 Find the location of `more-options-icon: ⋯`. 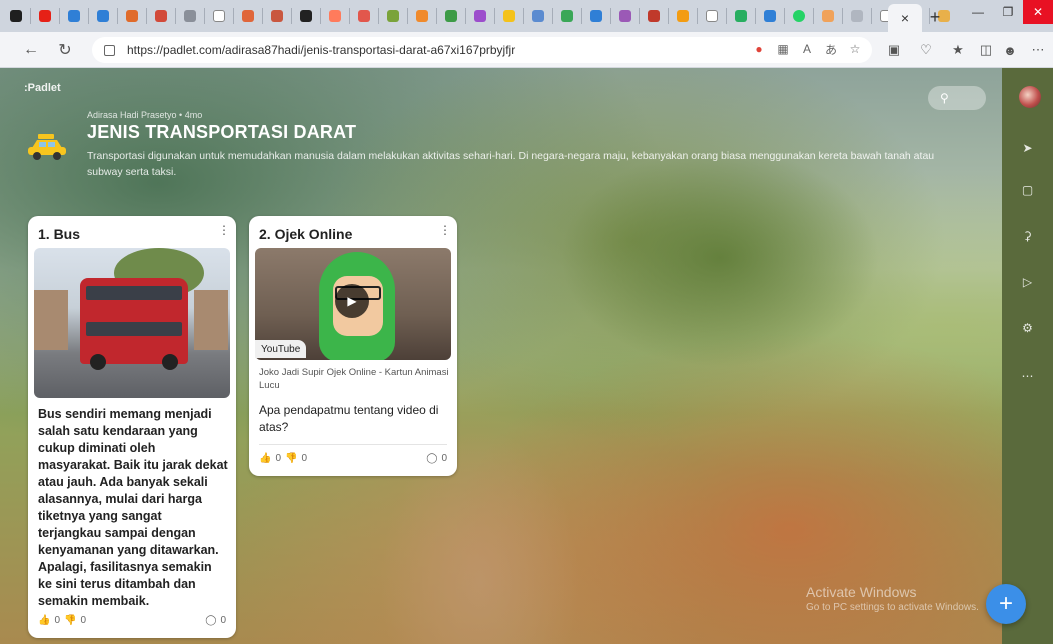

more-options-icon: ⋯ is located at coordinates (1027, 376).